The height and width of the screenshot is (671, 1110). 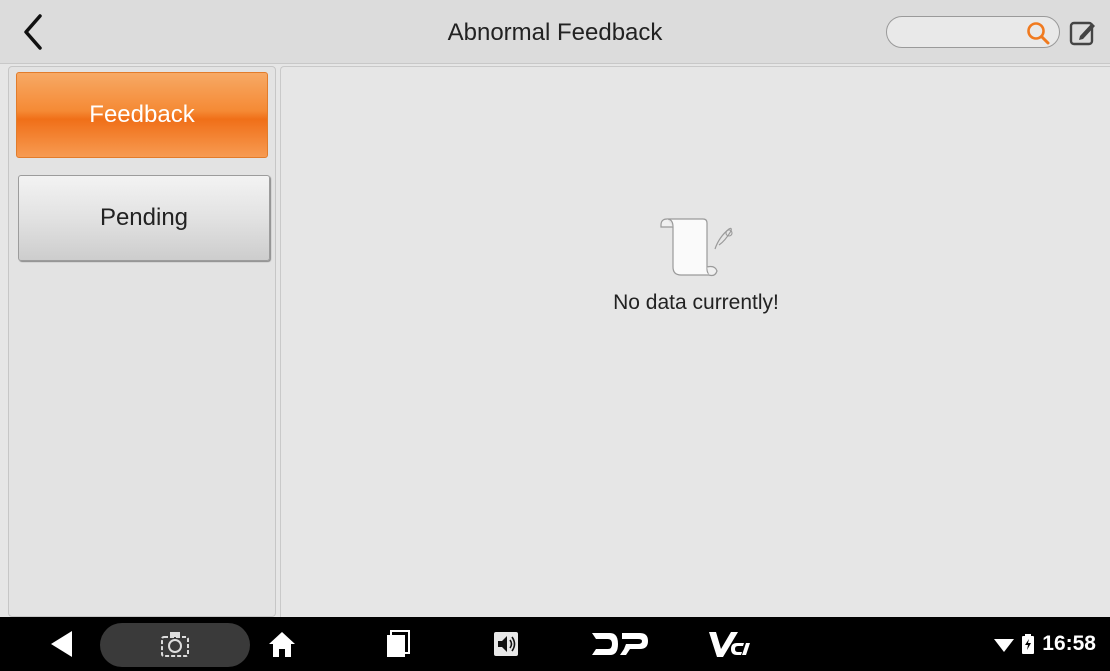 What do you see at coordinates (555, 32) in the screenshot?
I see `title-bar: Abnormal Feedback` at bounding box center [555, 32].